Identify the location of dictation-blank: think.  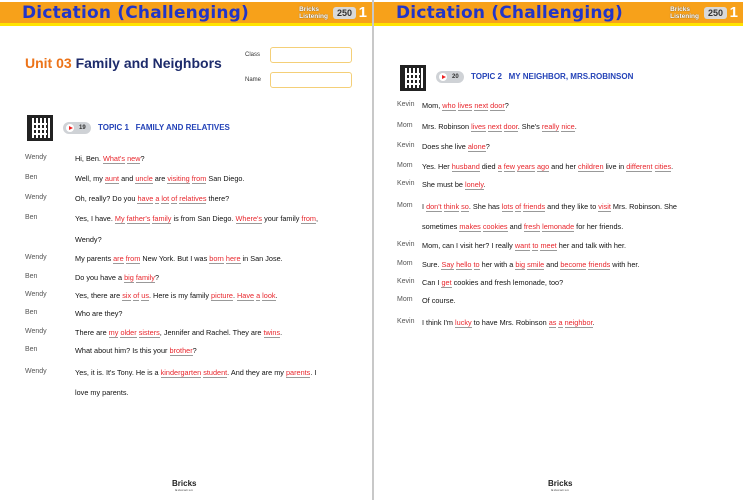
(451, 207).